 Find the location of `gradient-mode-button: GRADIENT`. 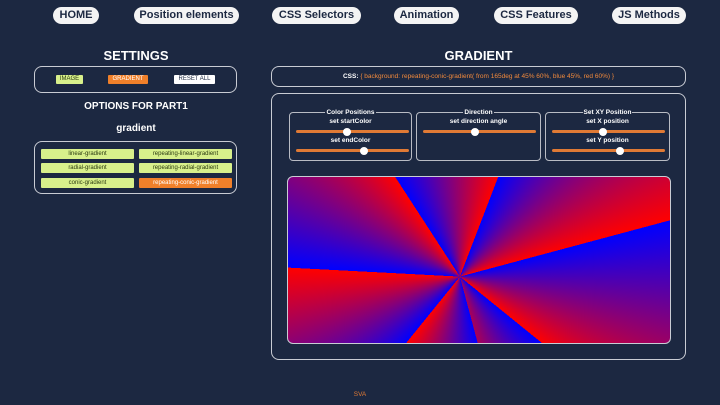

gradient-mode-button: GRADIENT is located at coordinates (128, 79).